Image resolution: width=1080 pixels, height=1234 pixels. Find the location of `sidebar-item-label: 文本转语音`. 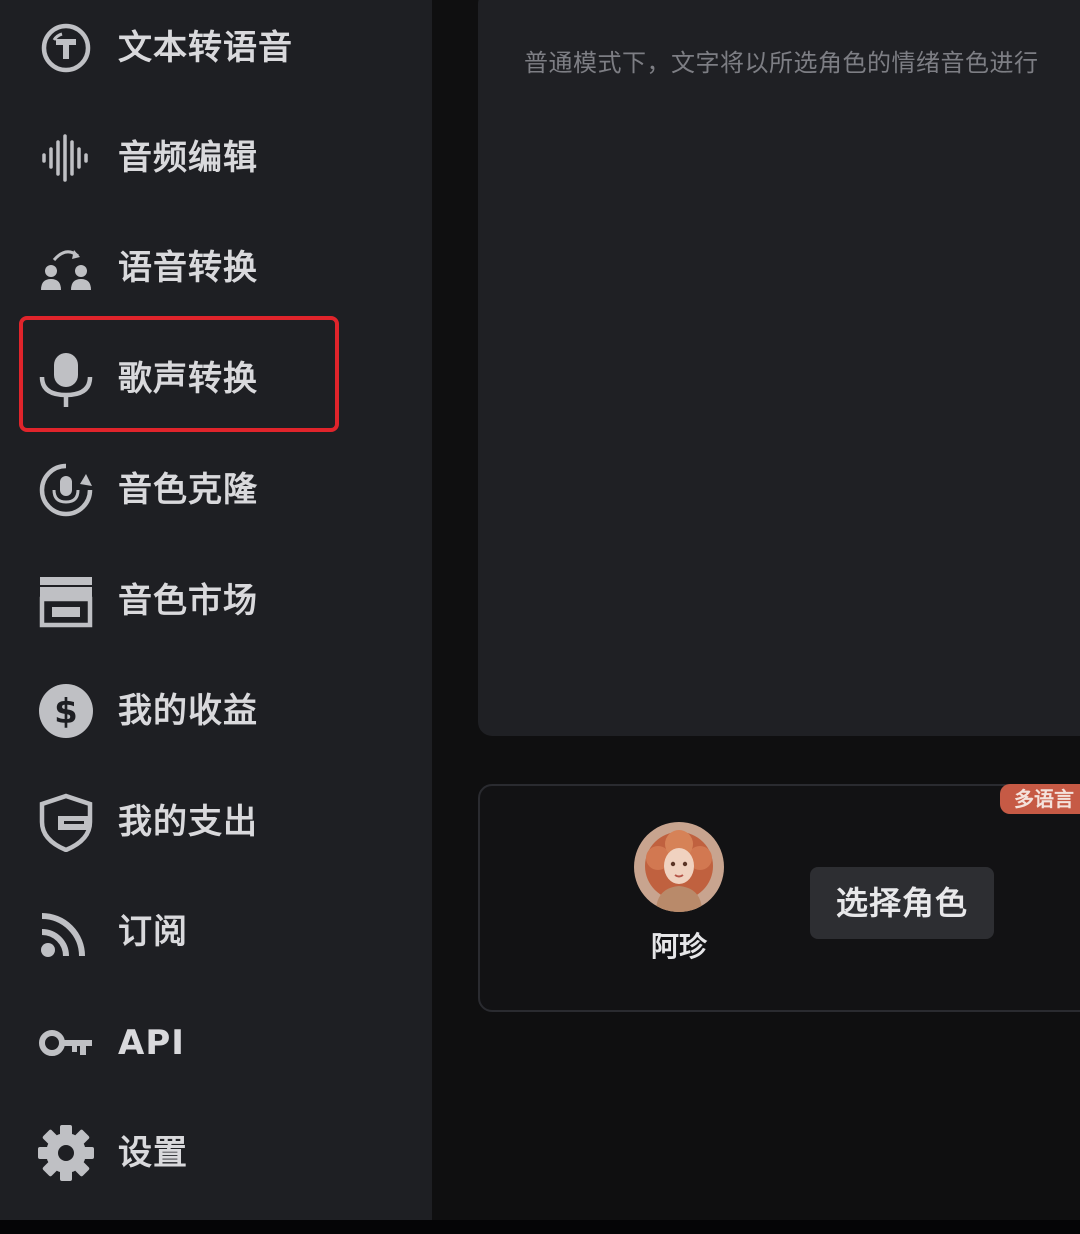

sidebar-item-label: 文本转语音 is located at coordinates (205, 48).